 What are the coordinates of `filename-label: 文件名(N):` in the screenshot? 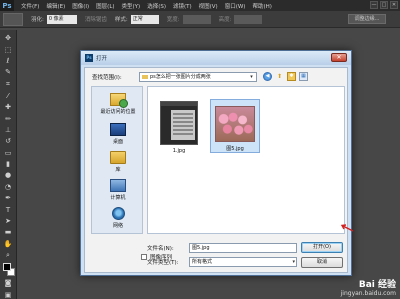 It's located at (160, 249).